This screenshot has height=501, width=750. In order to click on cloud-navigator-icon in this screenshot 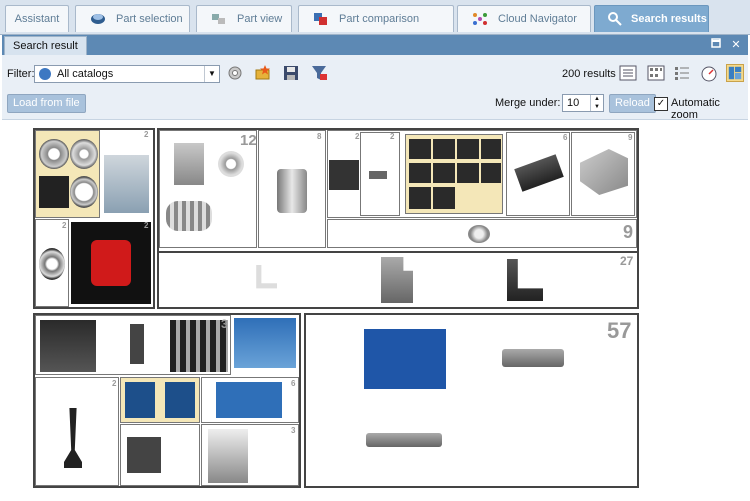, I will do `click(480, 19)`.